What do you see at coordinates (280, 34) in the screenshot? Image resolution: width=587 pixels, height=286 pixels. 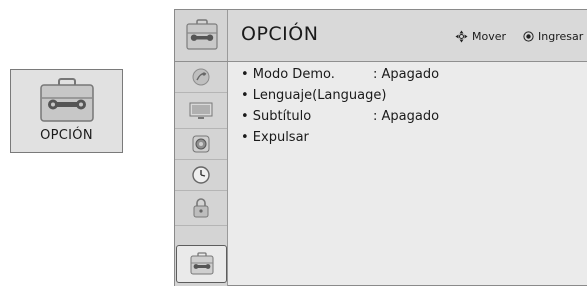 I see `menu-title: OPCIÓN` at bounding box center [280, 34].